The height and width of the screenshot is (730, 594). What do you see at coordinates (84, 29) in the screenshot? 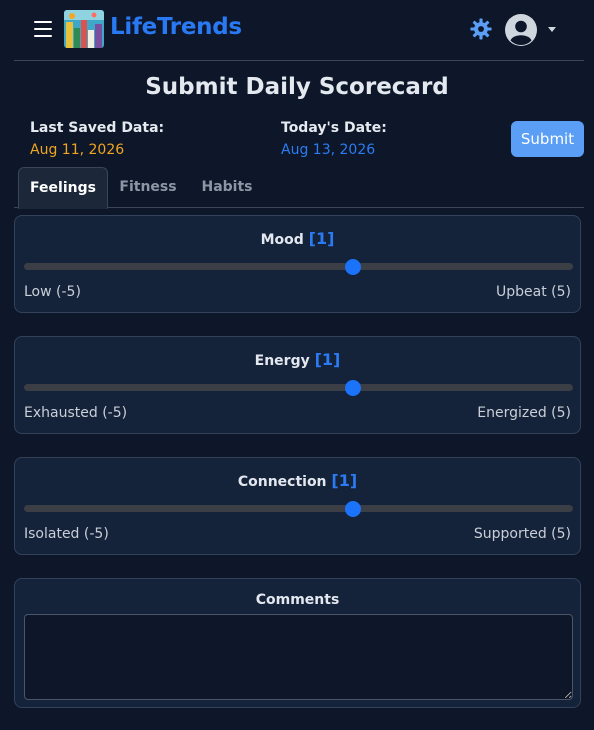
I see `app-logo-icon` at bounding box center [84, 29].